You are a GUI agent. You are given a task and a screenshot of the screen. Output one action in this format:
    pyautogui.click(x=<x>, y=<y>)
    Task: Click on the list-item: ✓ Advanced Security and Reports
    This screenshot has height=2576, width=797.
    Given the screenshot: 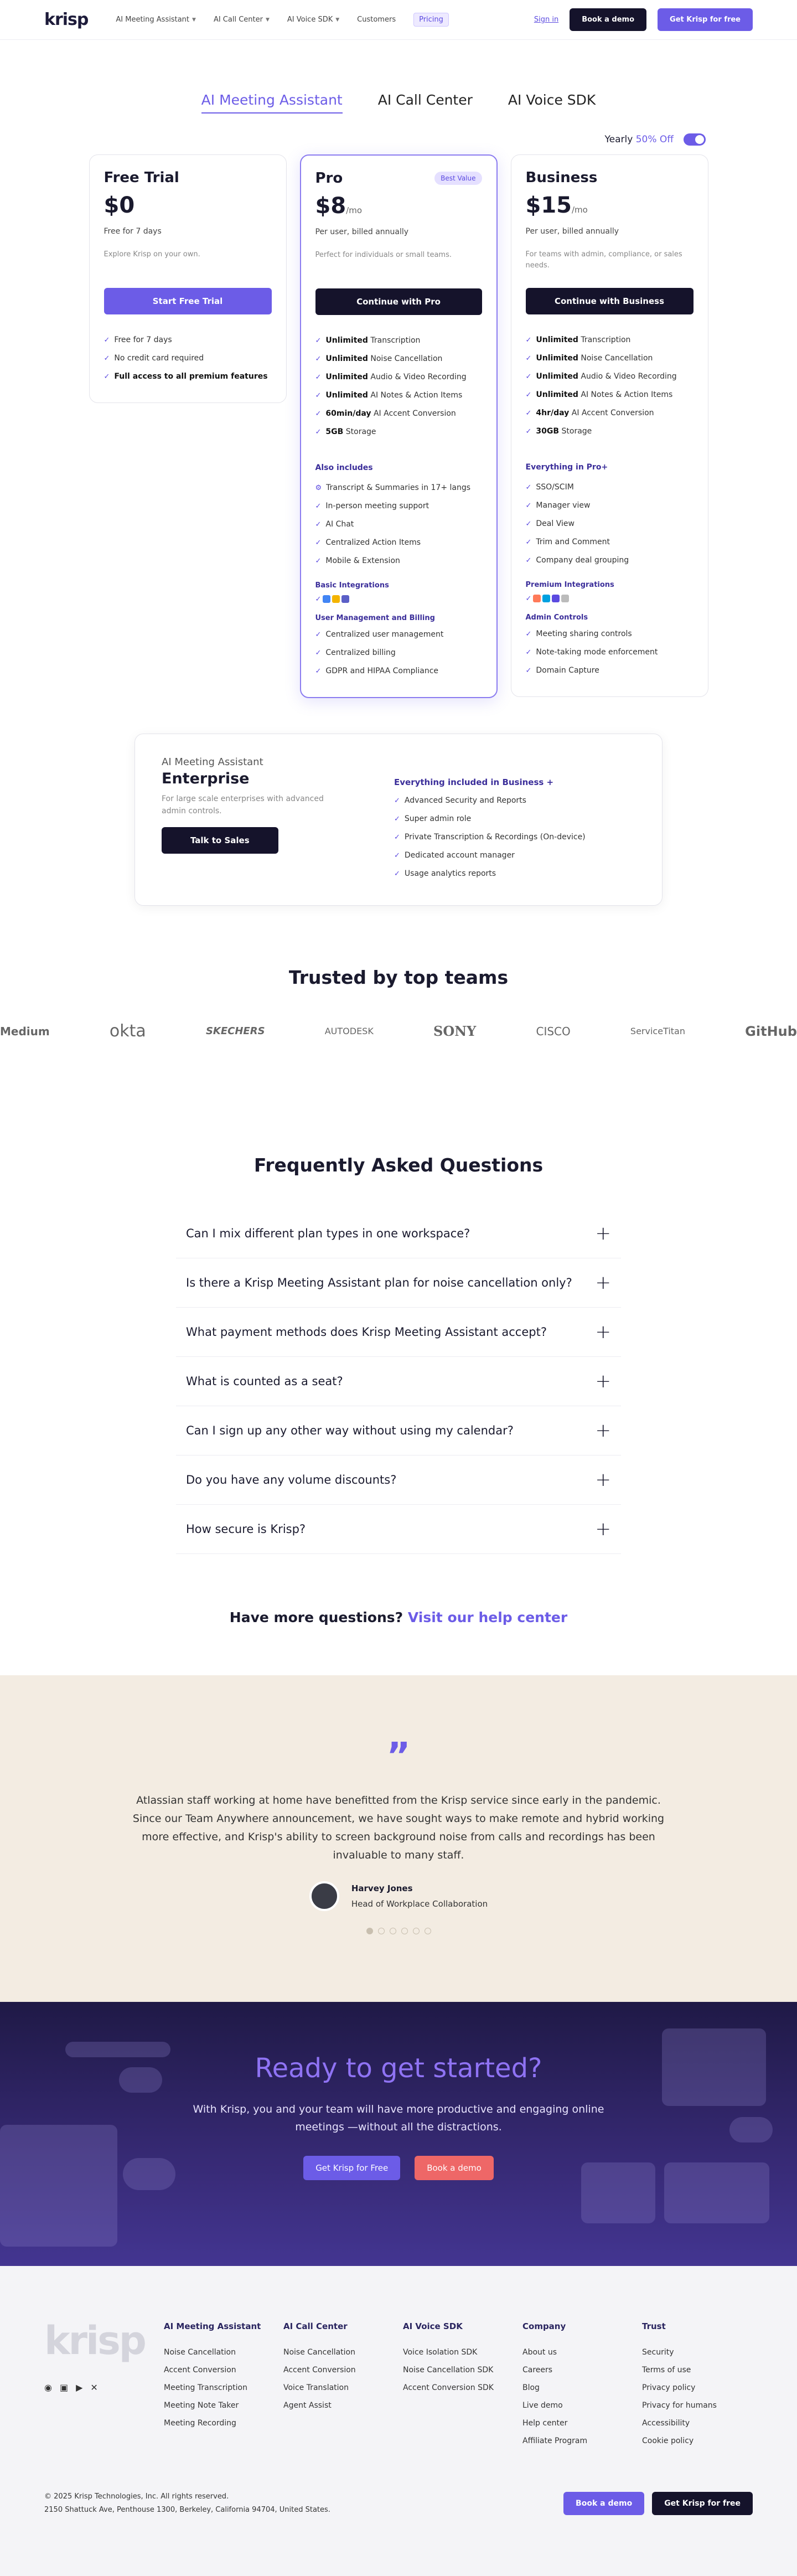 What is the action you would take?
    pyautogui.click(x=490, y=801)
    